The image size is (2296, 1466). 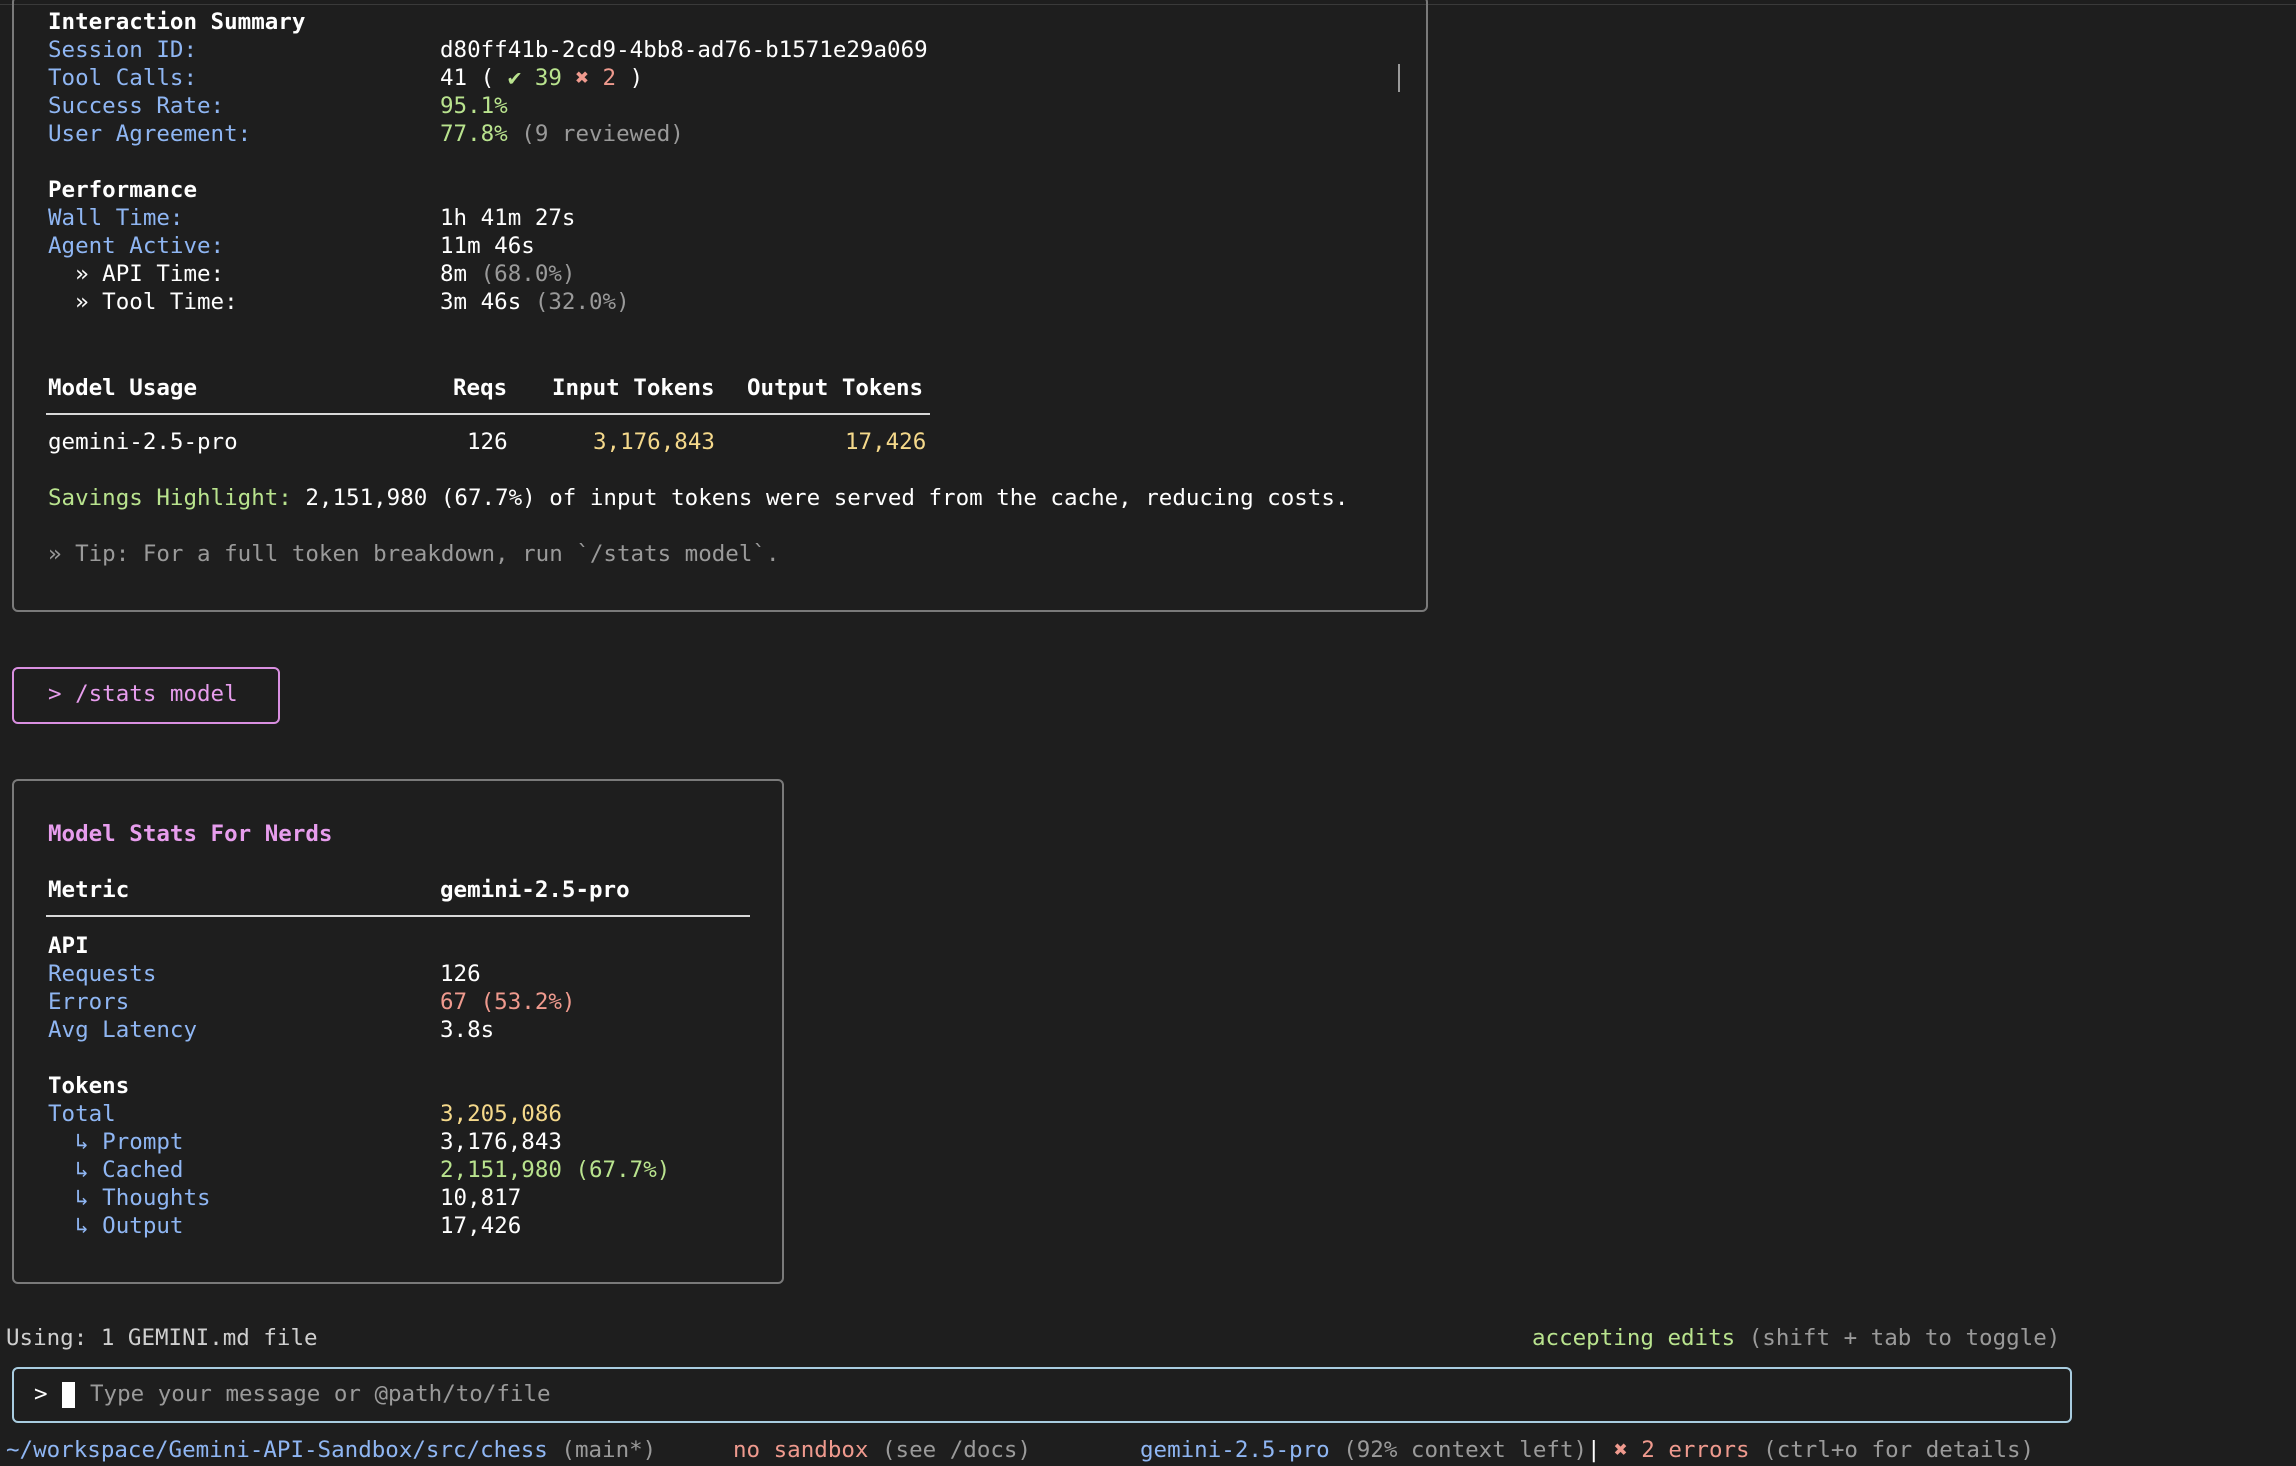 I want to click on session-id-value: d80ff41b-2cd9-4bb8-ad76-b1571e29a069, so click(x=684, y=50).